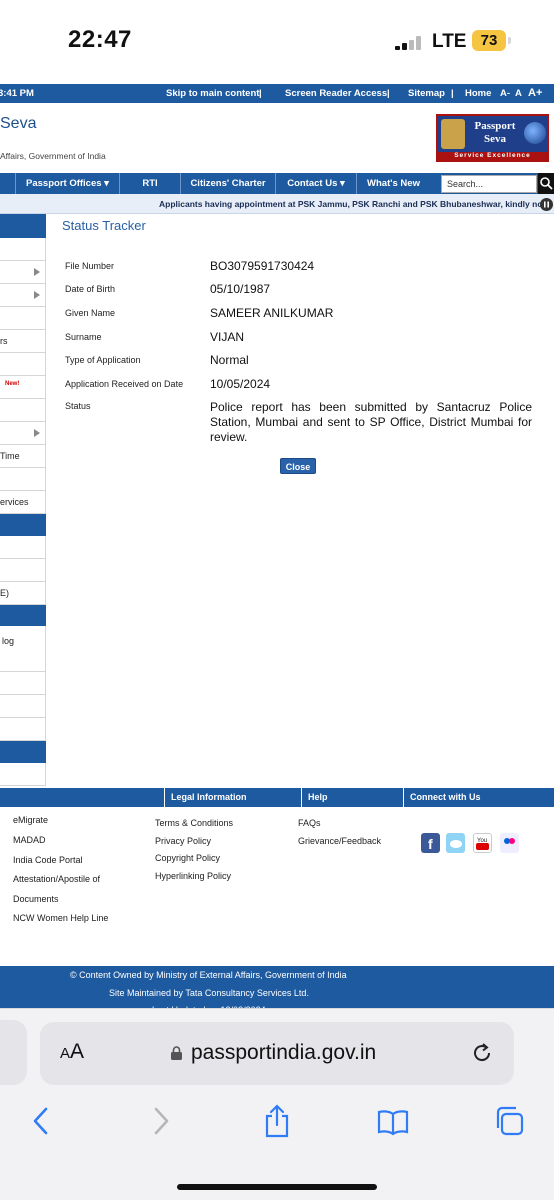 This screenshot has height=1200, width=554. Describe the element at coordinates (240, 289) in the screenshot. I see `dob-value: 05/10/1987` at that location.